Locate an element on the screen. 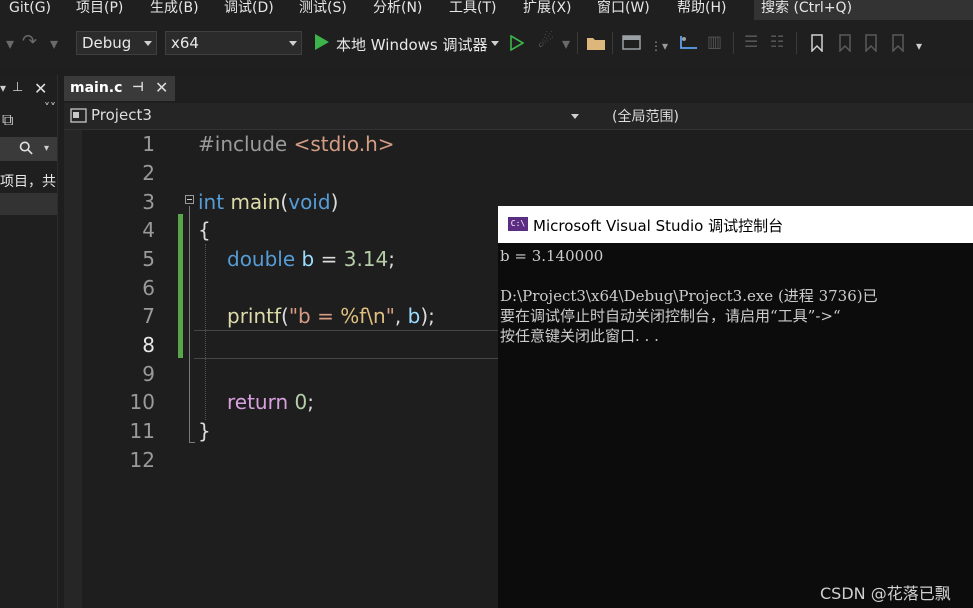 Image resolution: width=973 pixels, height=608 pixels. menu-build: 生成(B) is located at coordinates (174, 8).